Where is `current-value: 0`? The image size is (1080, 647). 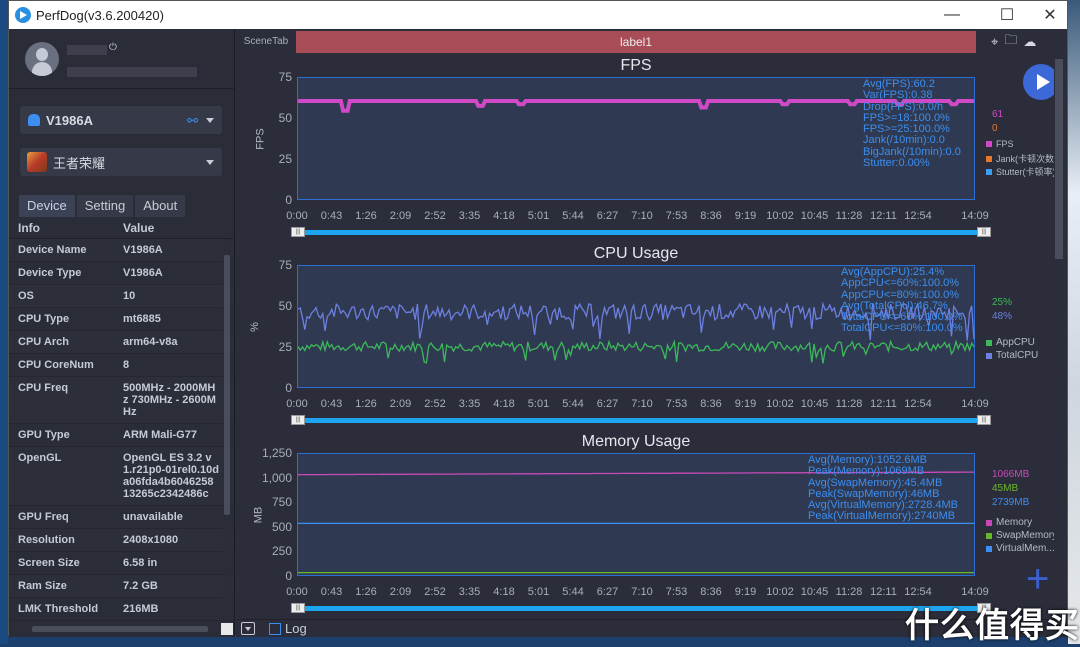
current-value: 0 is located at coordinates (995, 128).